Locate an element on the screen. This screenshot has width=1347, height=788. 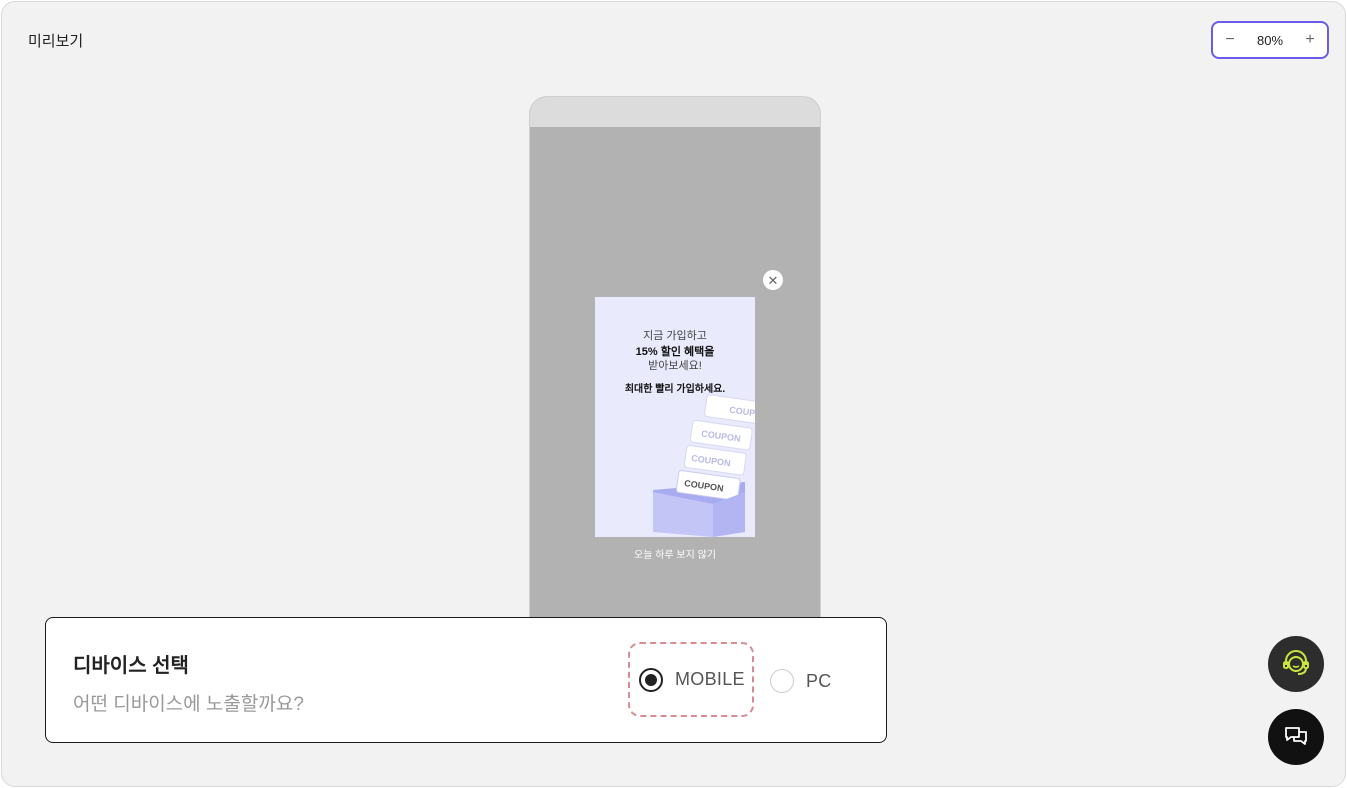
radio-mobile is located at coordinates (651, 679).